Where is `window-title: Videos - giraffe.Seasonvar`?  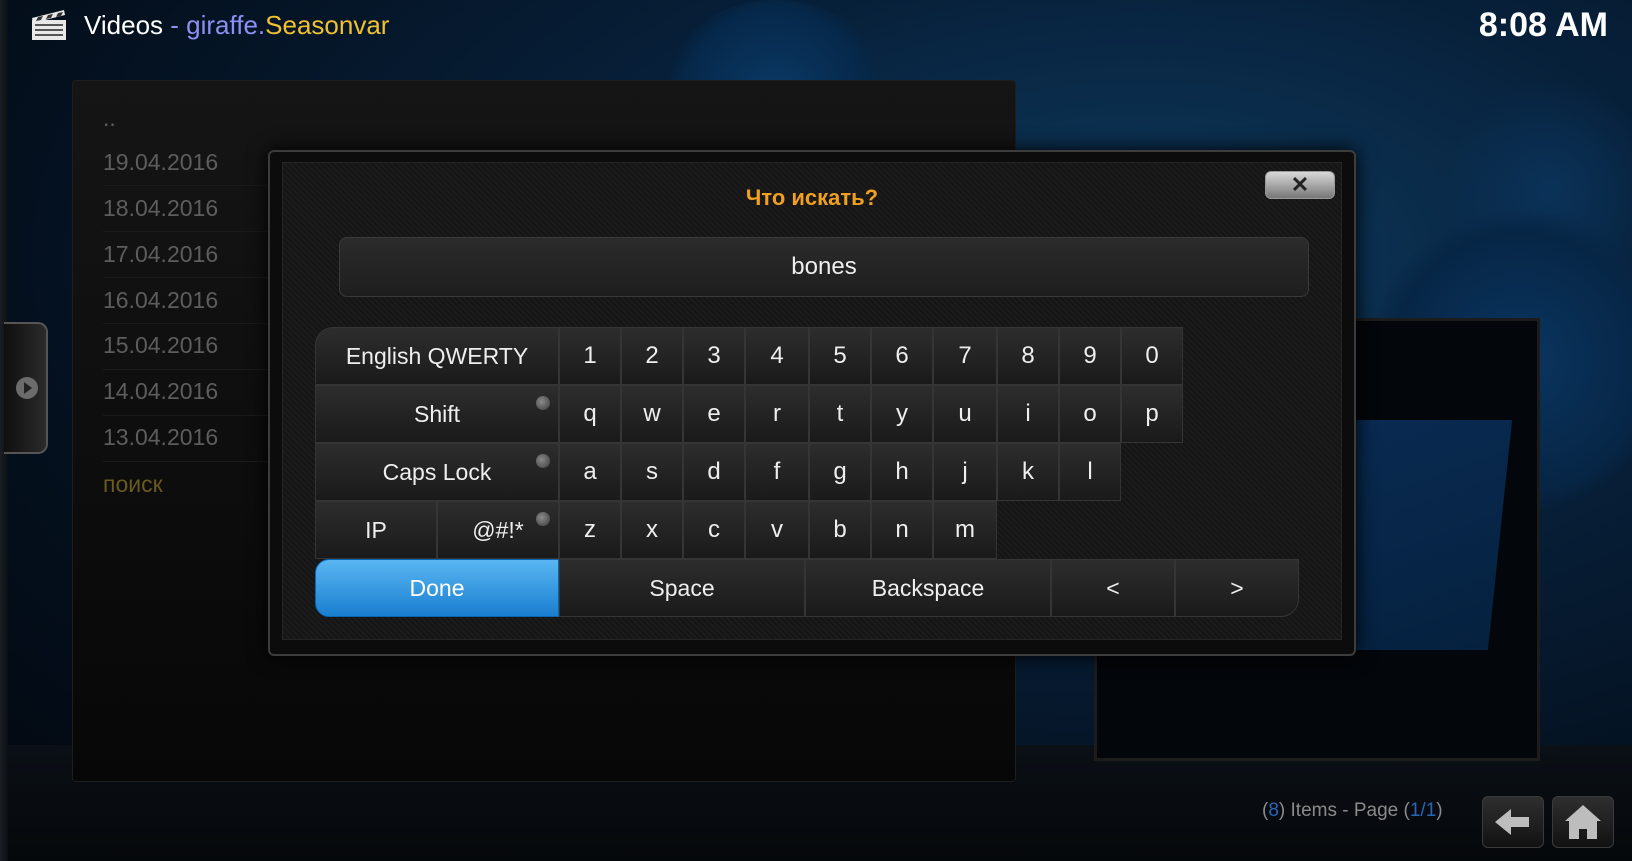 window-title: Videos - giraffe.Seasonvar is located at coordinates (236, 25).